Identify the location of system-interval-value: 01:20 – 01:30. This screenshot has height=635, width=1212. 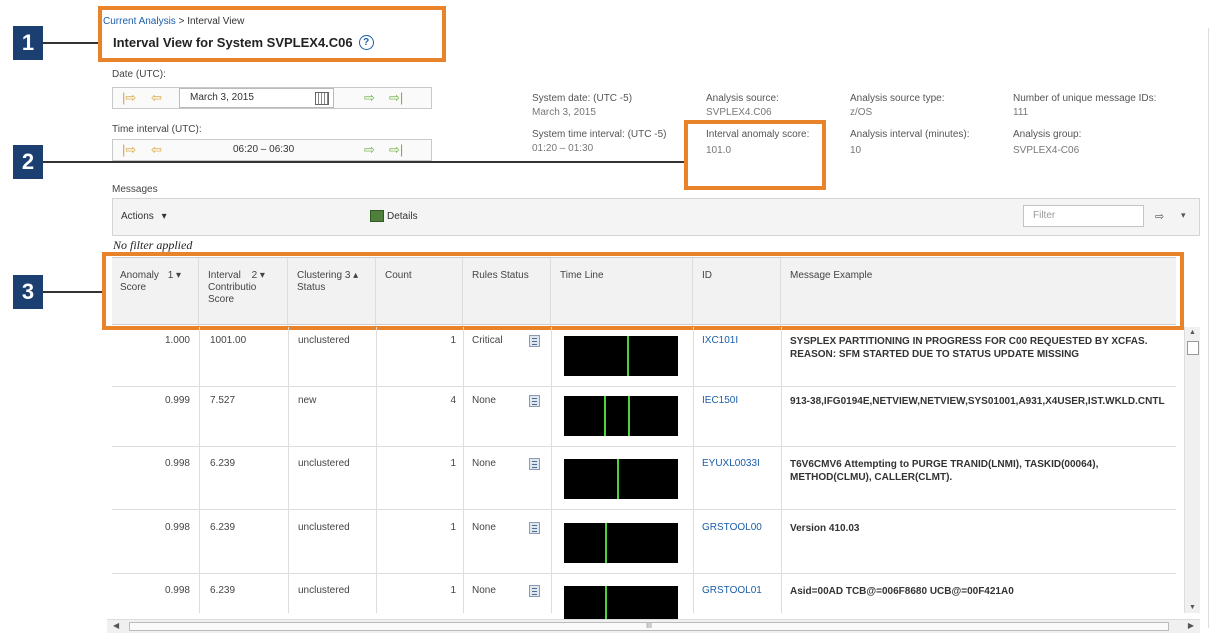
(563, 148).